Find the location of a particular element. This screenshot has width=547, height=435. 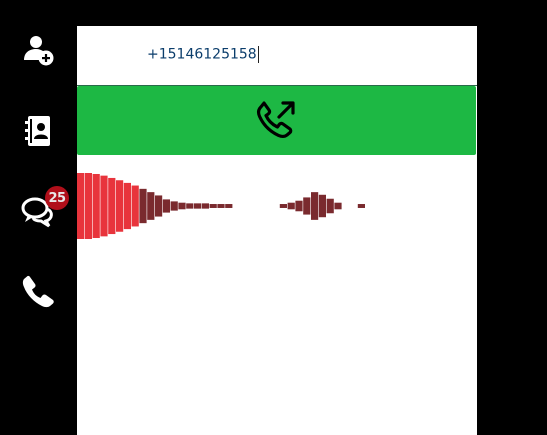

user-plus-icon is located at coordinates (38, 50).